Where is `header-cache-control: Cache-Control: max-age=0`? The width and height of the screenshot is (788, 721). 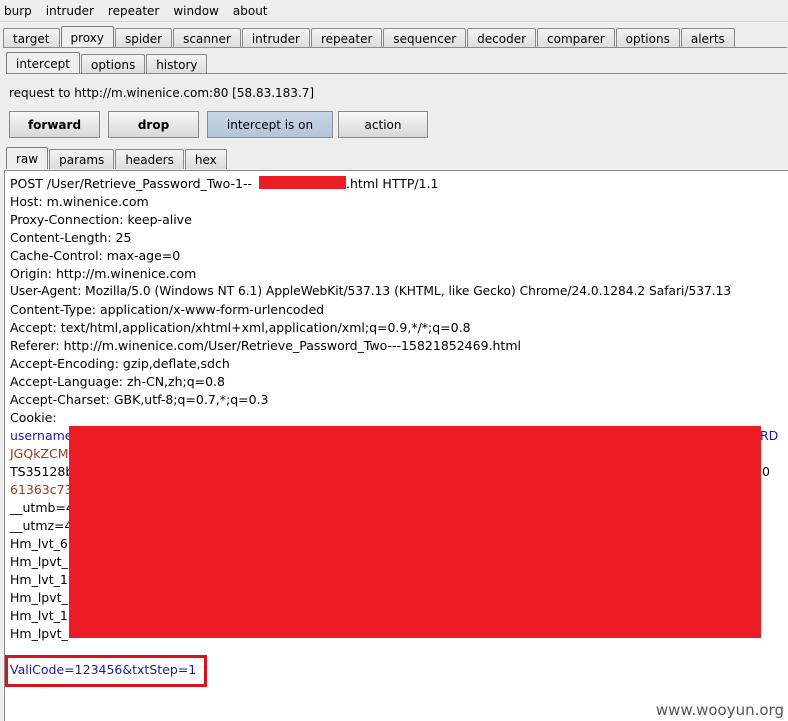 header-cache-control: Cache-Control: max-age=0 is located at coordinates (95, 255).